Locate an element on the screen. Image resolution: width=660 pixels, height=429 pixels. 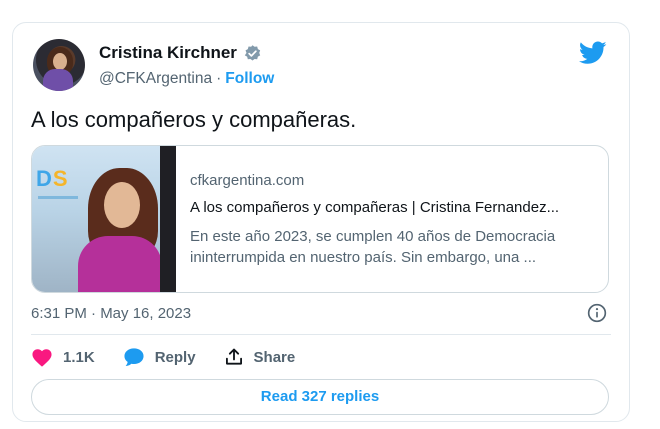
divider is located at coordinates (321, 334).